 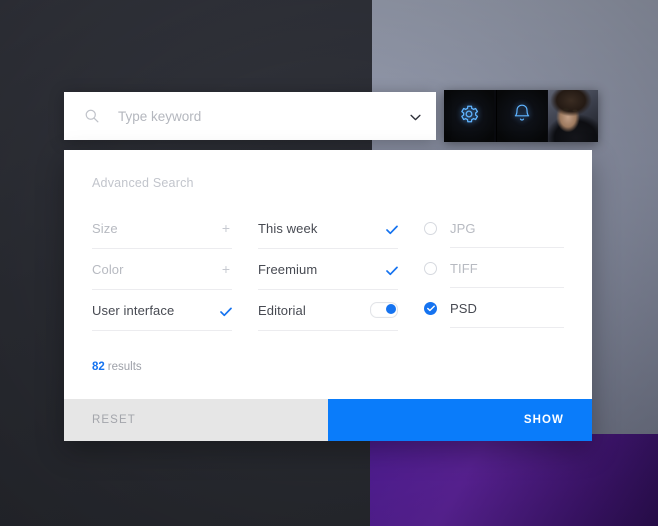 I want to click on filter-row-size: Size +, so click(x=162, y=228).